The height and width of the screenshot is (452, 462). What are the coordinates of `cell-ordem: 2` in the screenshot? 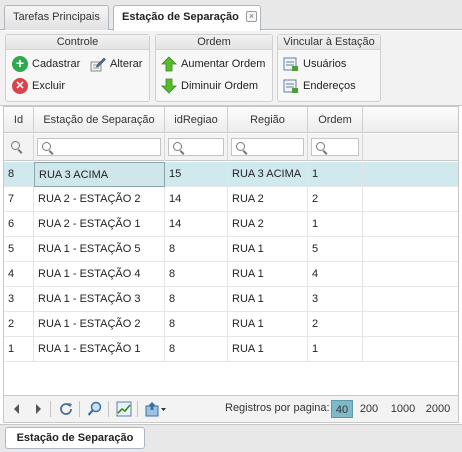 It's located at (335, 324).